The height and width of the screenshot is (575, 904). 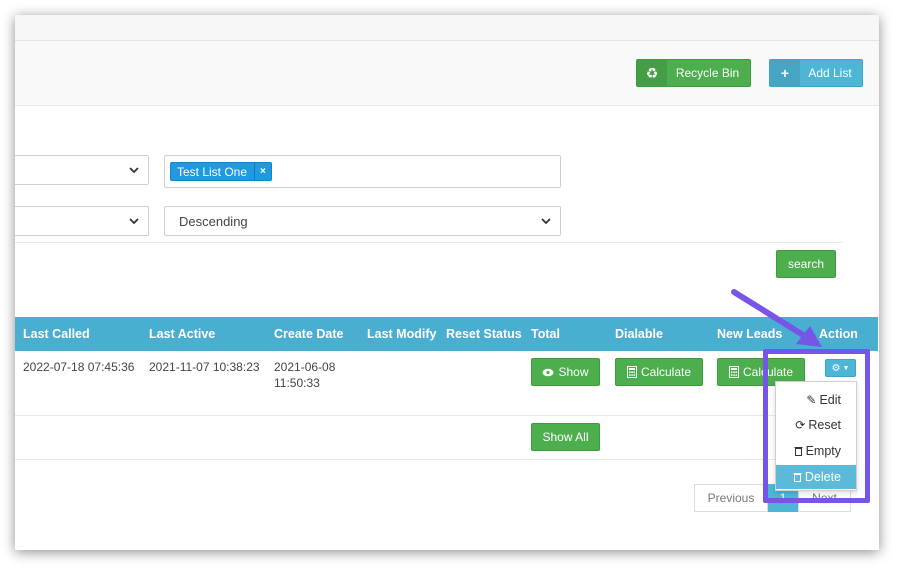 I want to click on show-all-label: Show All, so click(x=565, y=437).